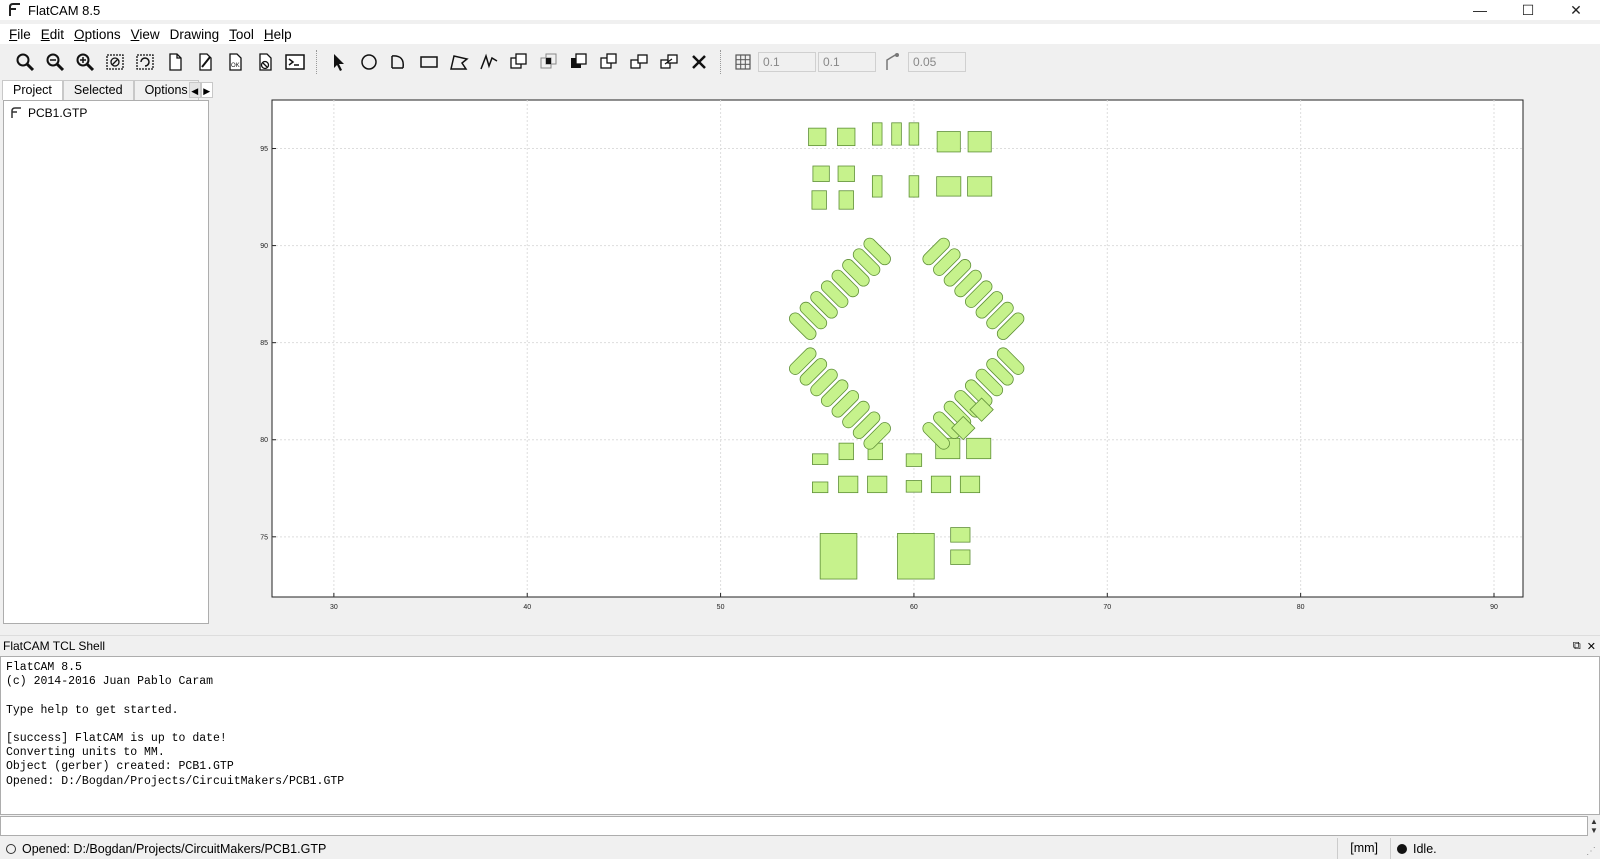 The image size is (1600, 859). What do you see at coordinates (1591, 851) in the screenshot?
I see `resize-grip-icon: ⋰` at bounding box center [1591, 851].